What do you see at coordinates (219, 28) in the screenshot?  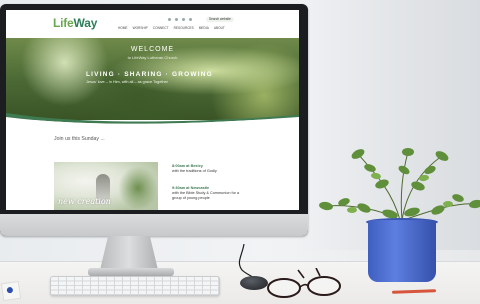 I see `nav-item-about: ABOUT` at bounding box center [219, 28].